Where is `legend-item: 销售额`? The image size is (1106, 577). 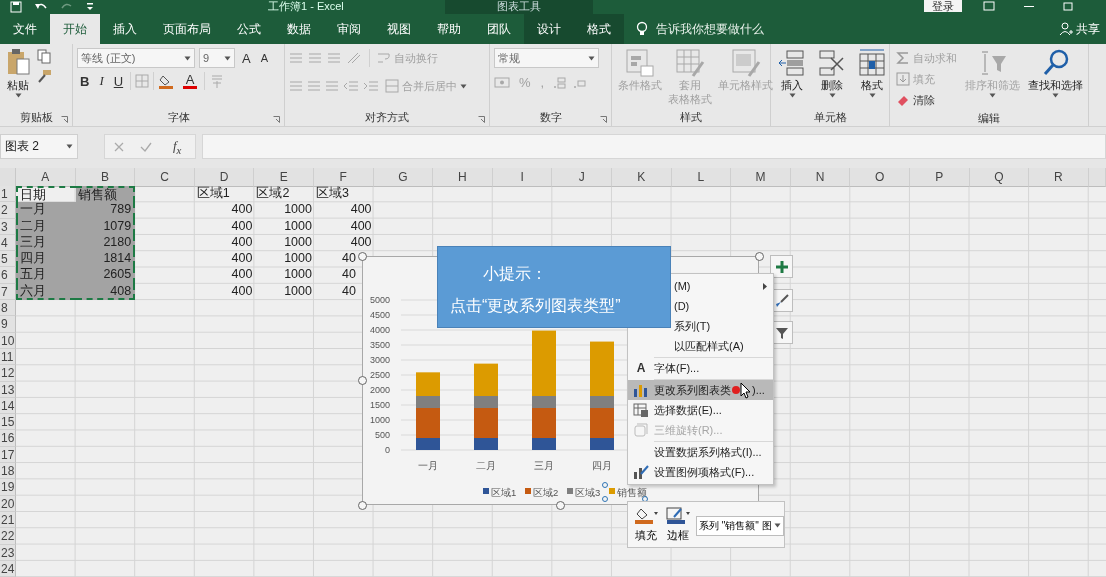 legend-item: 销售额 is located at coordinates (628, 492).